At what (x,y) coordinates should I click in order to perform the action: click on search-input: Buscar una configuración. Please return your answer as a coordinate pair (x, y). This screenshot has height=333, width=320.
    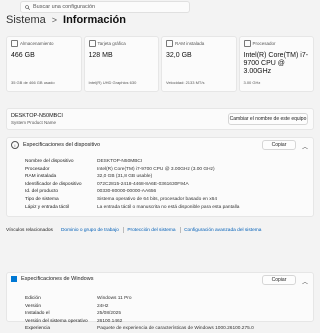
    Looking at the image, I should click on (105, 7).